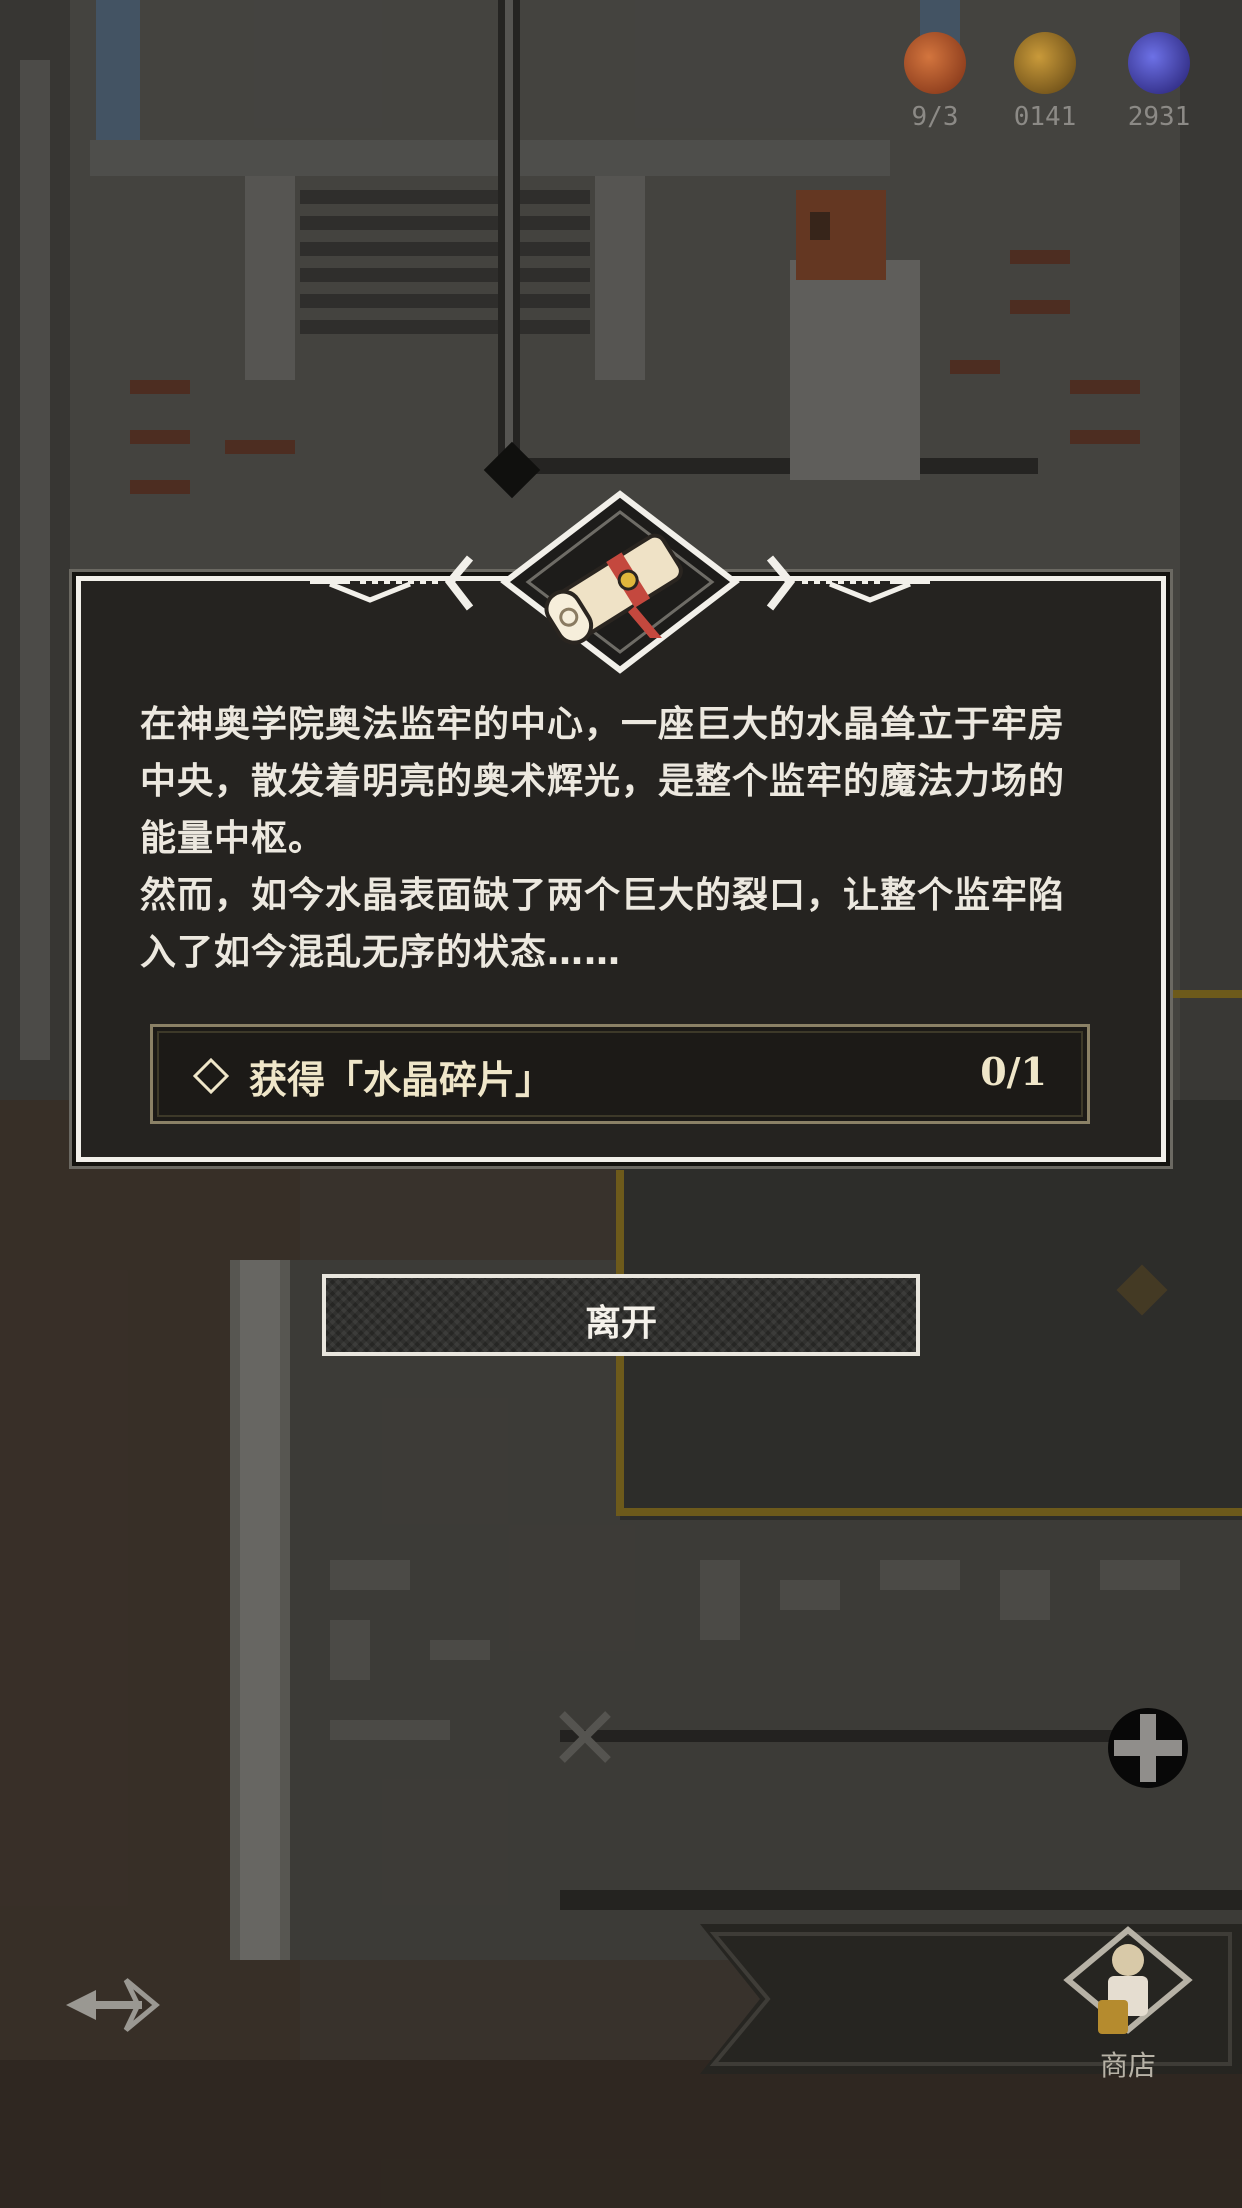 This screenshot has width=1242, height=2208. Describe the element at coordinates (1159, 117) in the screenshot. I see `resource-count: 2931` at that location.